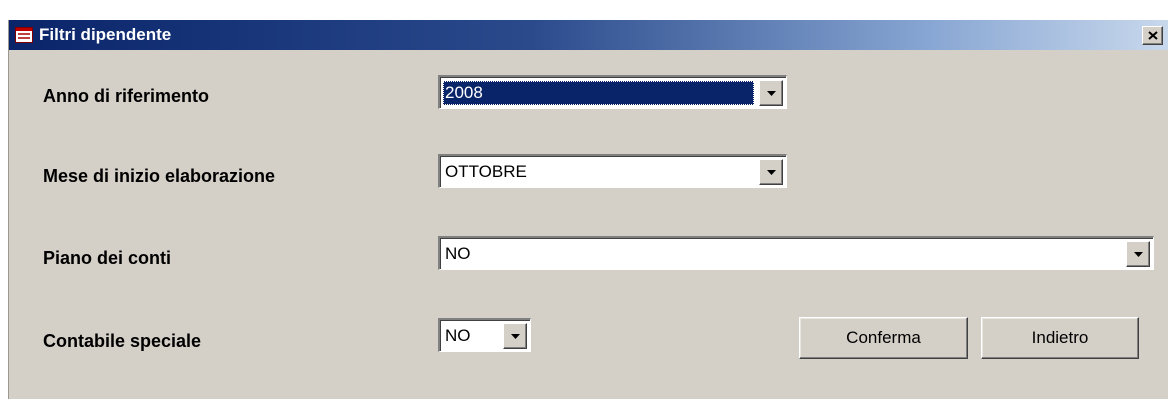 This screenshot has height=399, width=1168. I want to click on special-accountant-select-value: NO, so click(458, 335).